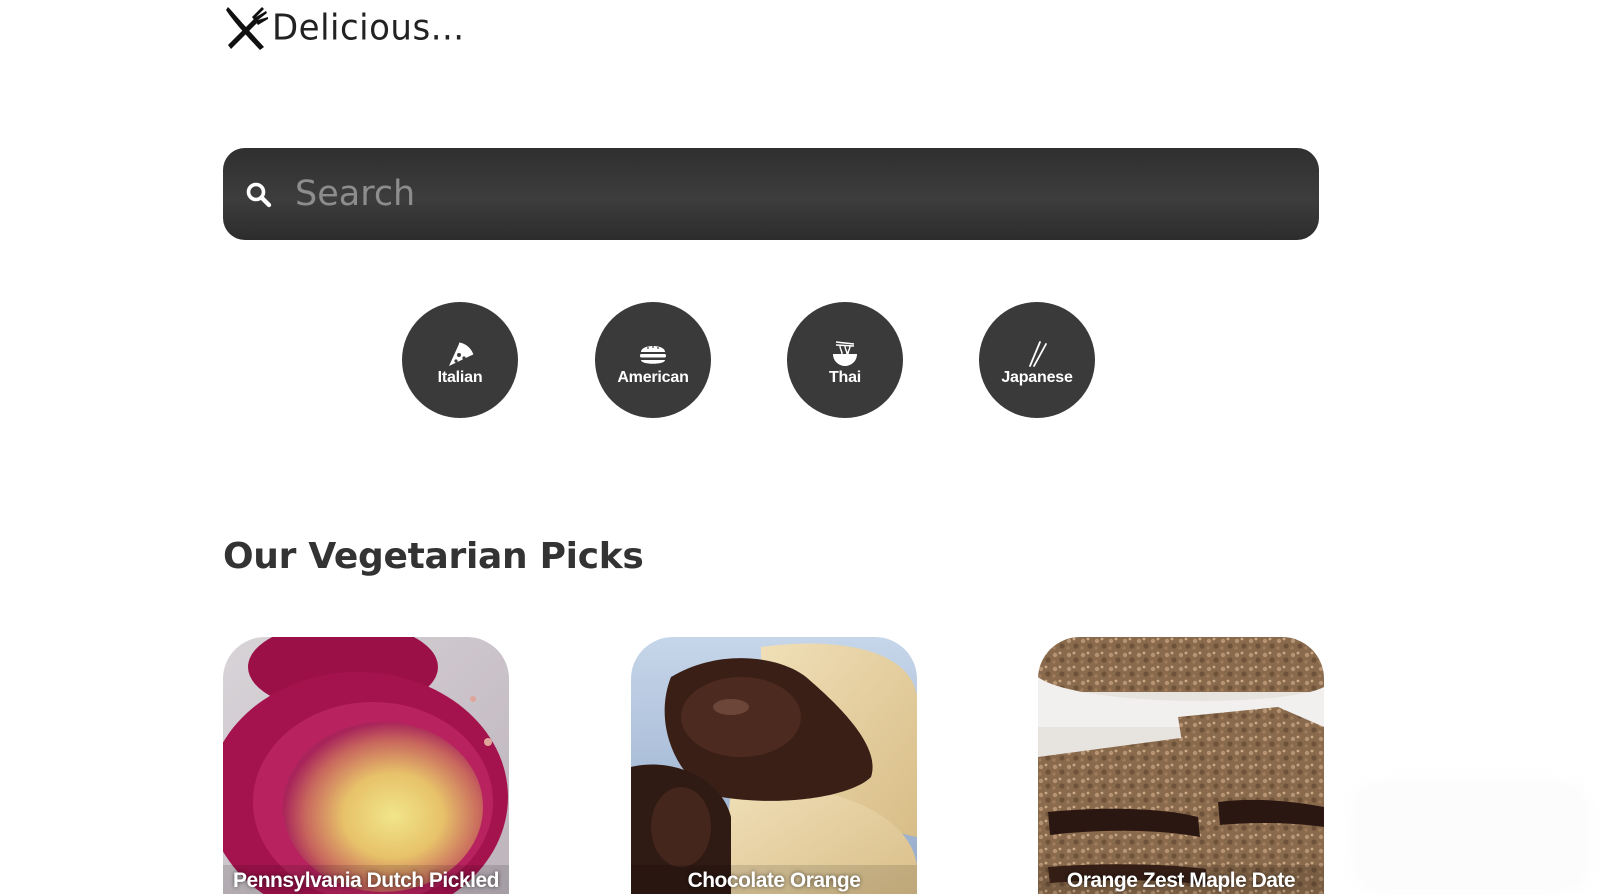 The image size is (1616, 894). I want to click on search-input, so click(795, 194).